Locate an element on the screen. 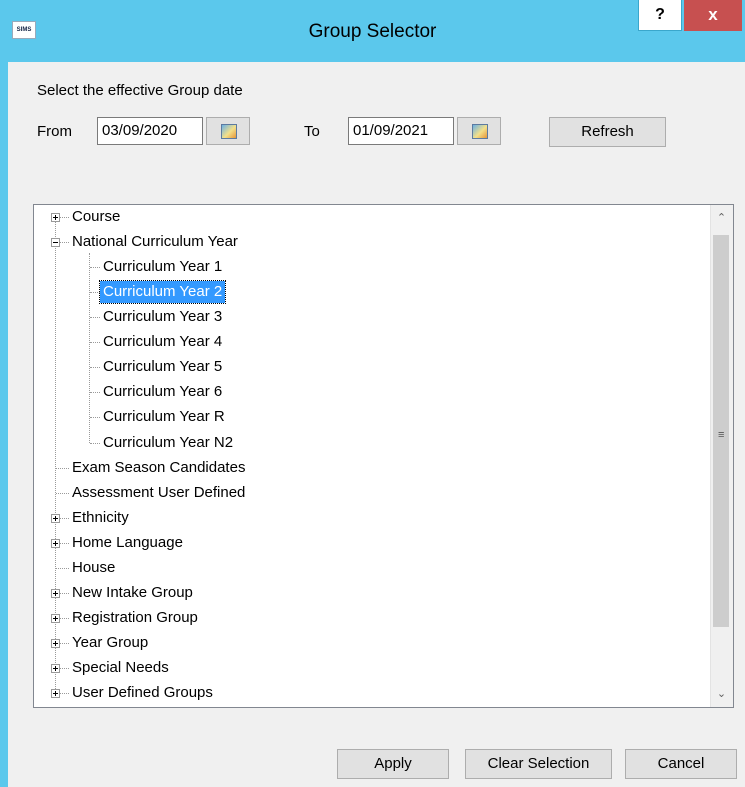  date-prompt: Select the effective Group date is located at coordinates (140, 90).